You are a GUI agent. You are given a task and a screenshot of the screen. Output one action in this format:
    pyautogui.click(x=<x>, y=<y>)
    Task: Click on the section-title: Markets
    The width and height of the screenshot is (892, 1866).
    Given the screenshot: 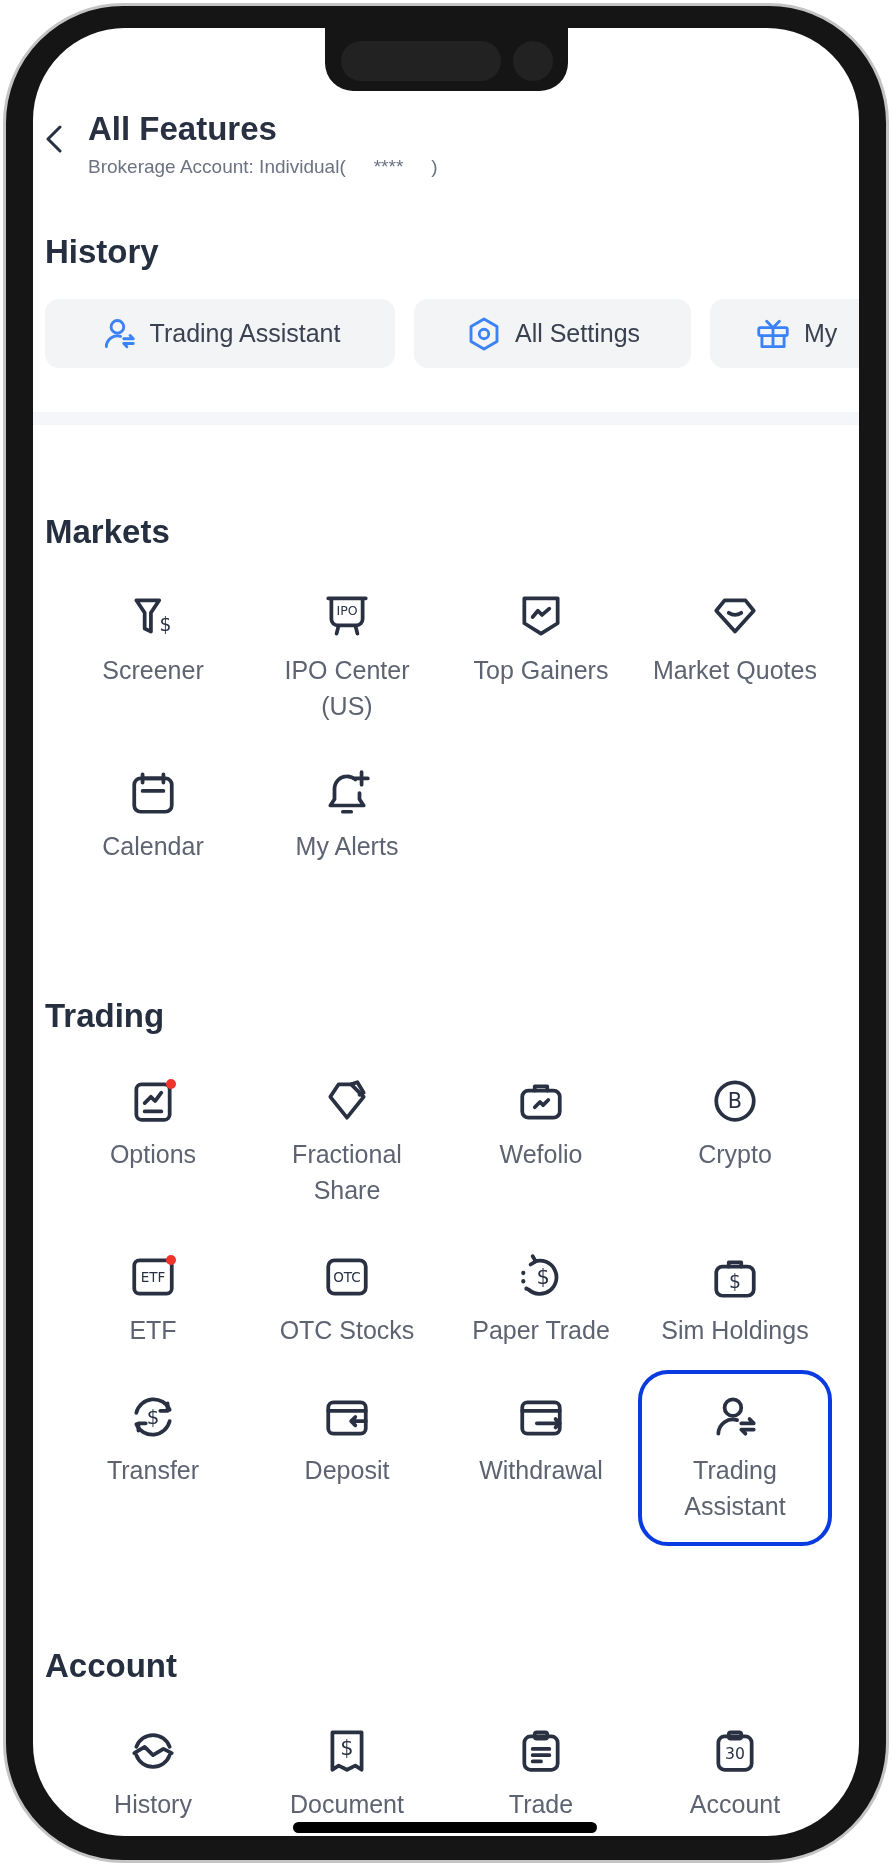 What is the action you would take?
    pyautogui.click(x=108, y=532)
    